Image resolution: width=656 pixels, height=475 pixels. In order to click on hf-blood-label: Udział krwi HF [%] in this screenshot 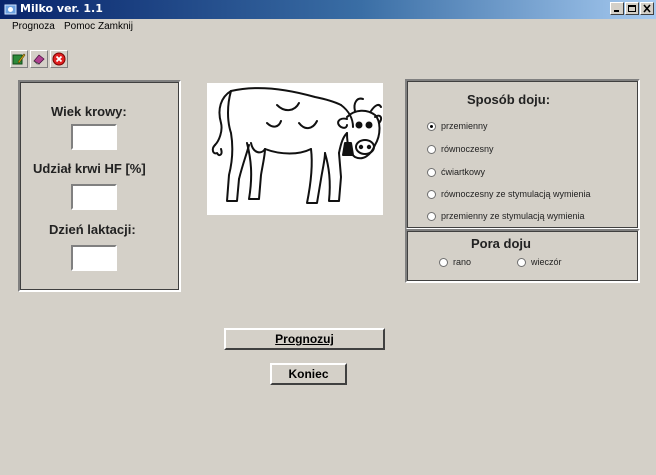, I will do `click(89, 168)`.